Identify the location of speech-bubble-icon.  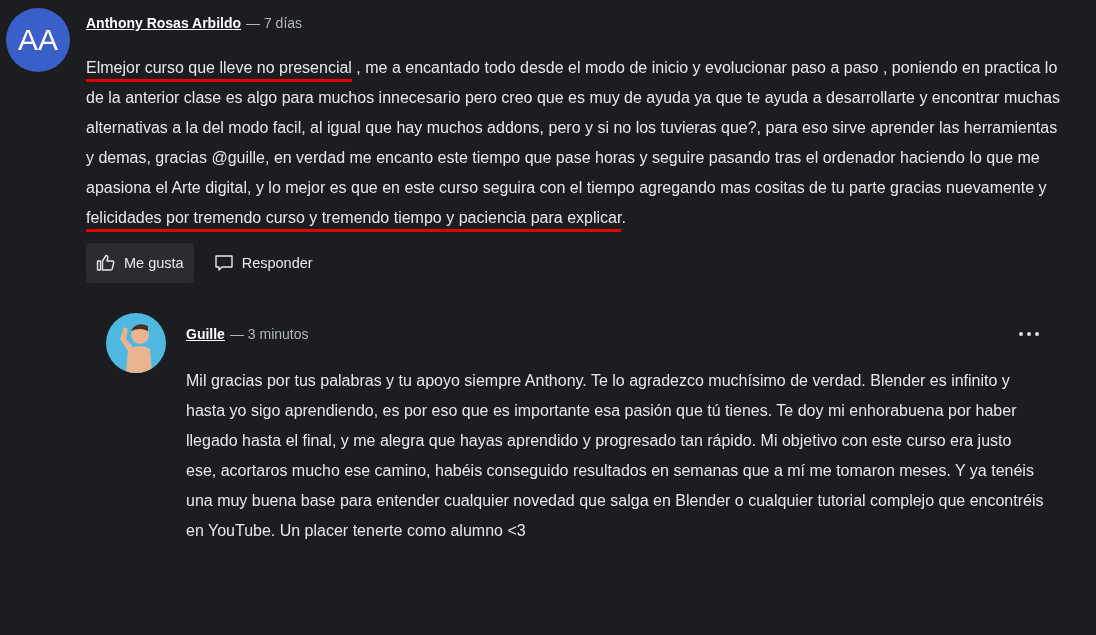
(223, 263).